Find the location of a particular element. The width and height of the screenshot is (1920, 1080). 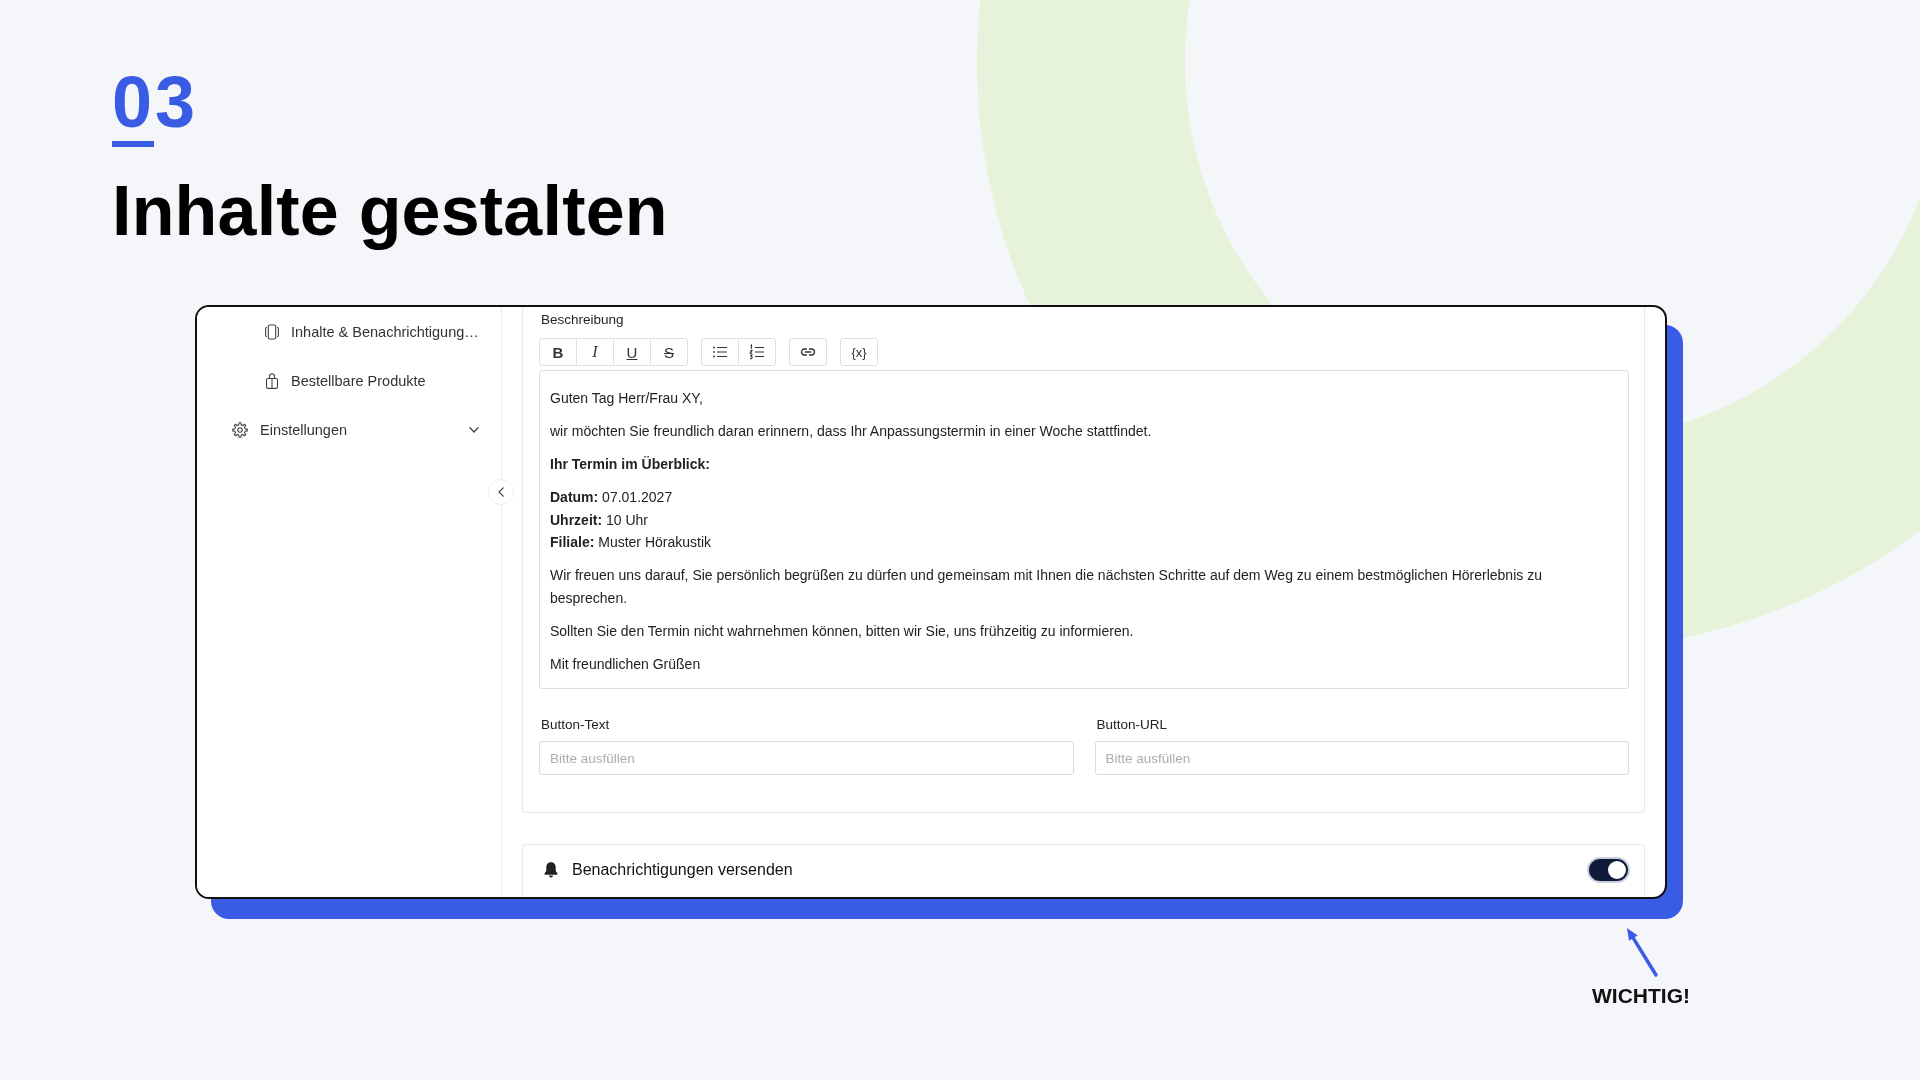

numbered-list-icon is located at coordinates (757, 352).